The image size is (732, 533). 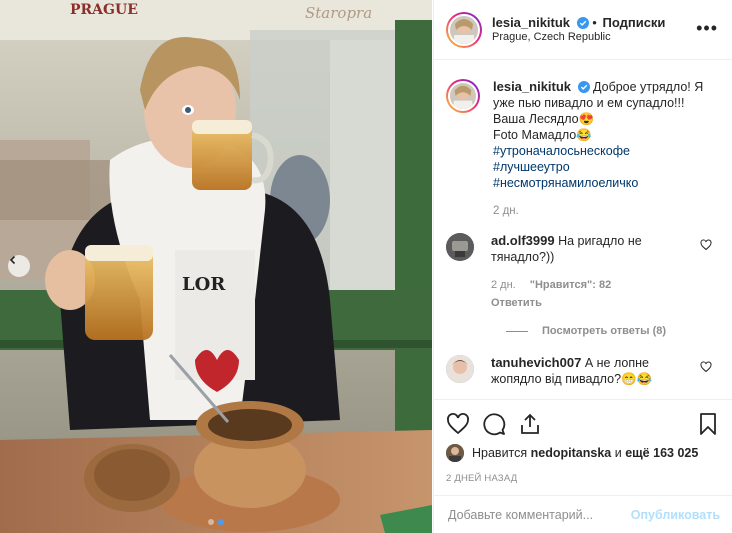 What do you see at coordinates (517, 331) in the screenshot?
I see `replies-divider-line` at bounding box center [517, 331].